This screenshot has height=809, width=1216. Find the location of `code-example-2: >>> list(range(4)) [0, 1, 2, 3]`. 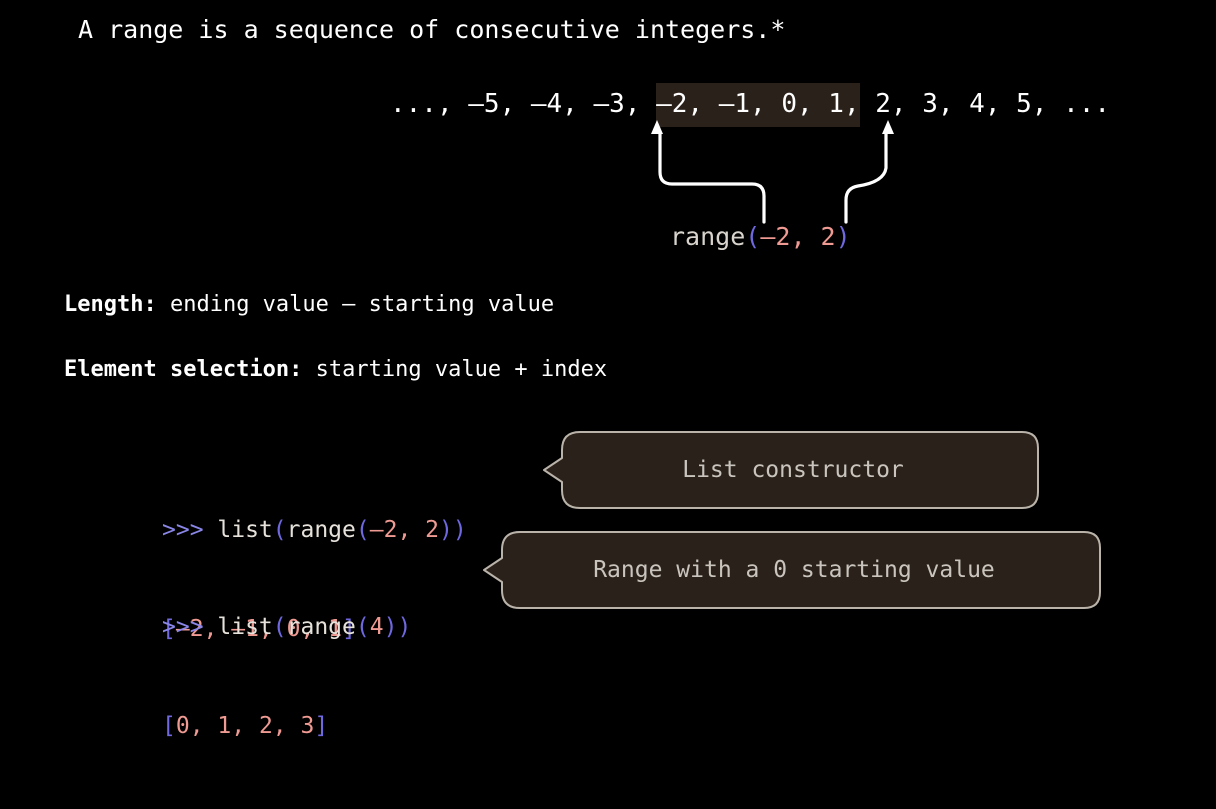

code-example-2: >>> list(range(4)) [0, 1, 2, 3] is located at coordinates (286, 677).